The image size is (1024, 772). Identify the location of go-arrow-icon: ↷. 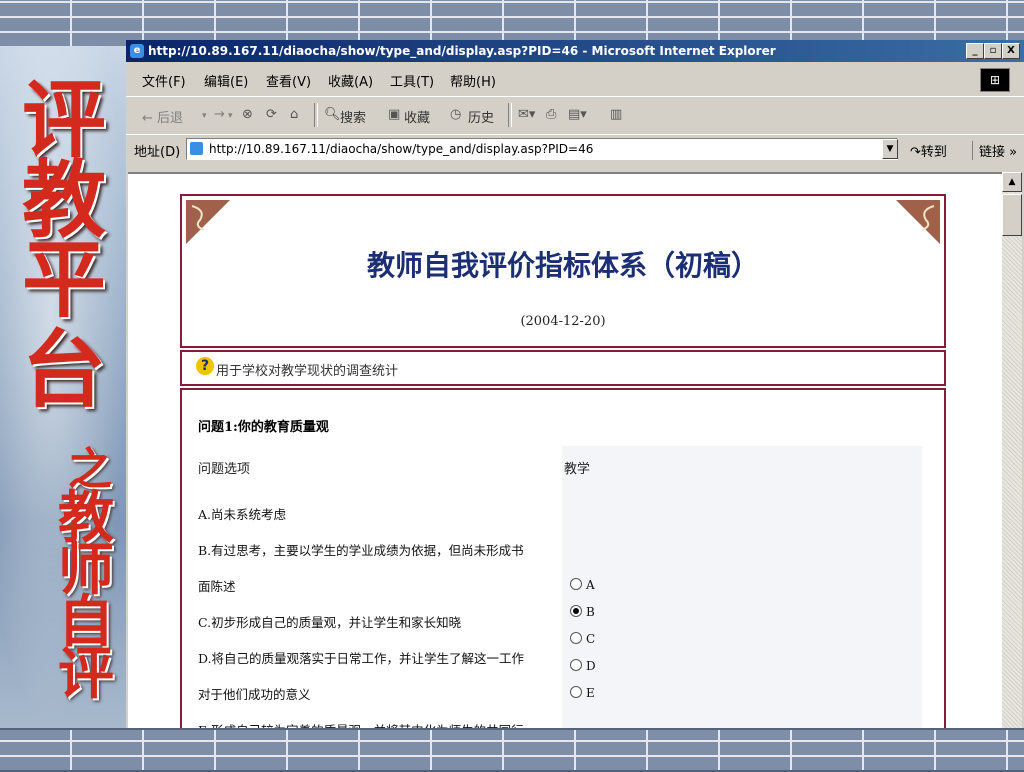
(915, 152).